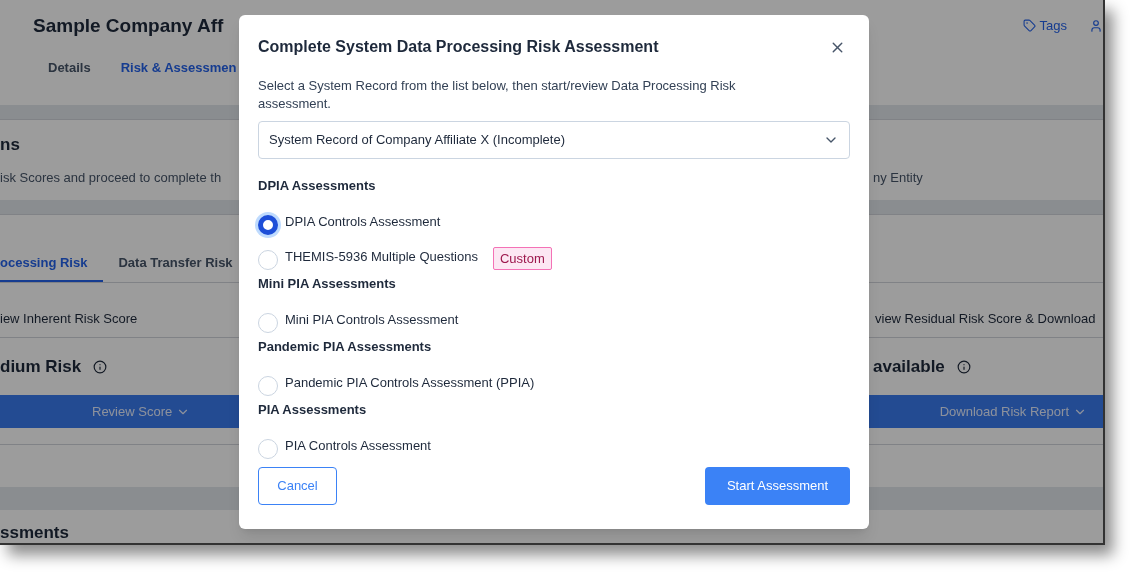  Describe the element at coordinates (986, 319) in the screenshot. I see `step-label: view Residual Risk Score & Download` at that location.